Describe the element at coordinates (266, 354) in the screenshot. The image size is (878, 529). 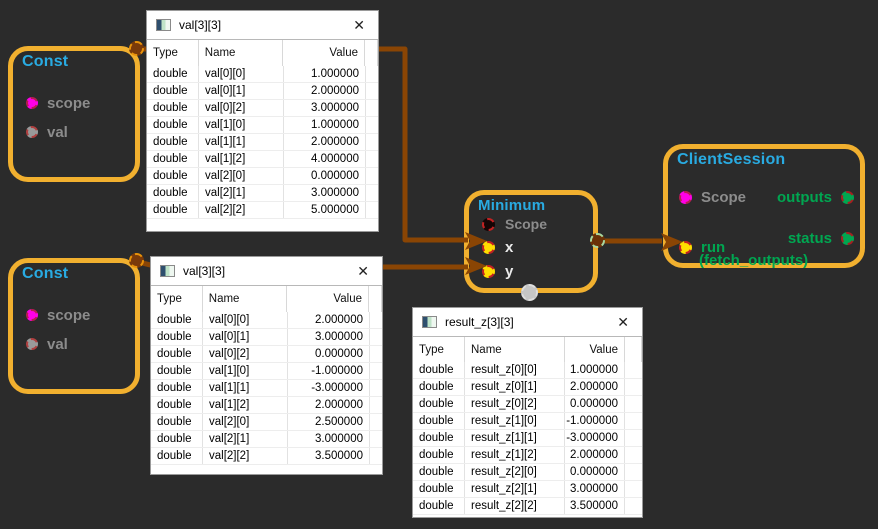
I see `table-row: double val[0][2] 0.000000` at that location.